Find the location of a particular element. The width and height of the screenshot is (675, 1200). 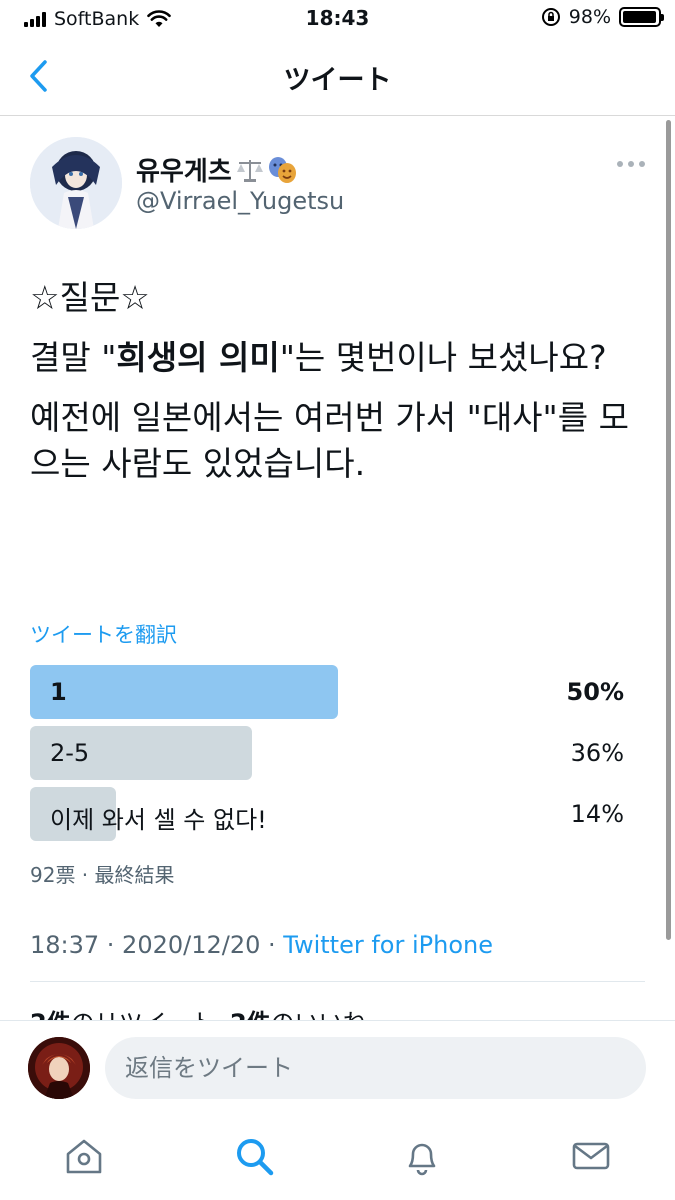

tweet-source-link: Twitter for iPhone is located at coordinates (388, 945).